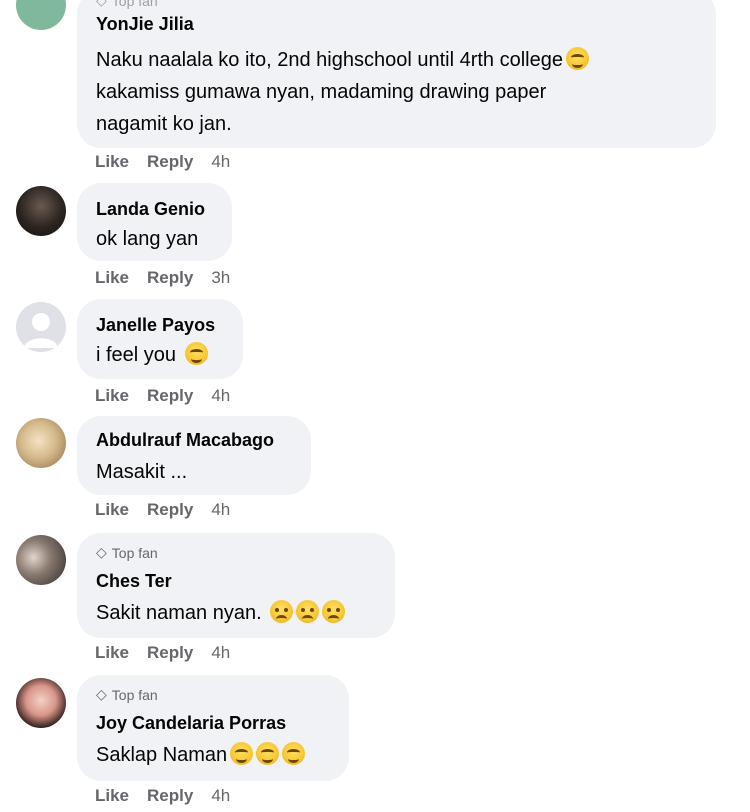 The height and width of the screenshot is (812, 750). Describe the element at coordinates (201, 755) in the screenshot. I see `comment-text: Saklap Naman` at that location.